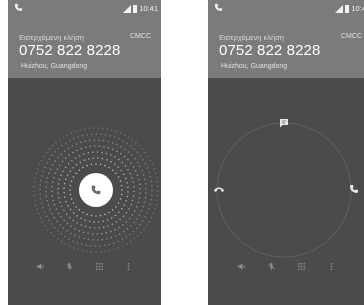 This screenshot has width=364, height=305. What do you see at coordinates (284, 123) in the screenshot?
I see `message-icon` at bounding box center [284, 123].